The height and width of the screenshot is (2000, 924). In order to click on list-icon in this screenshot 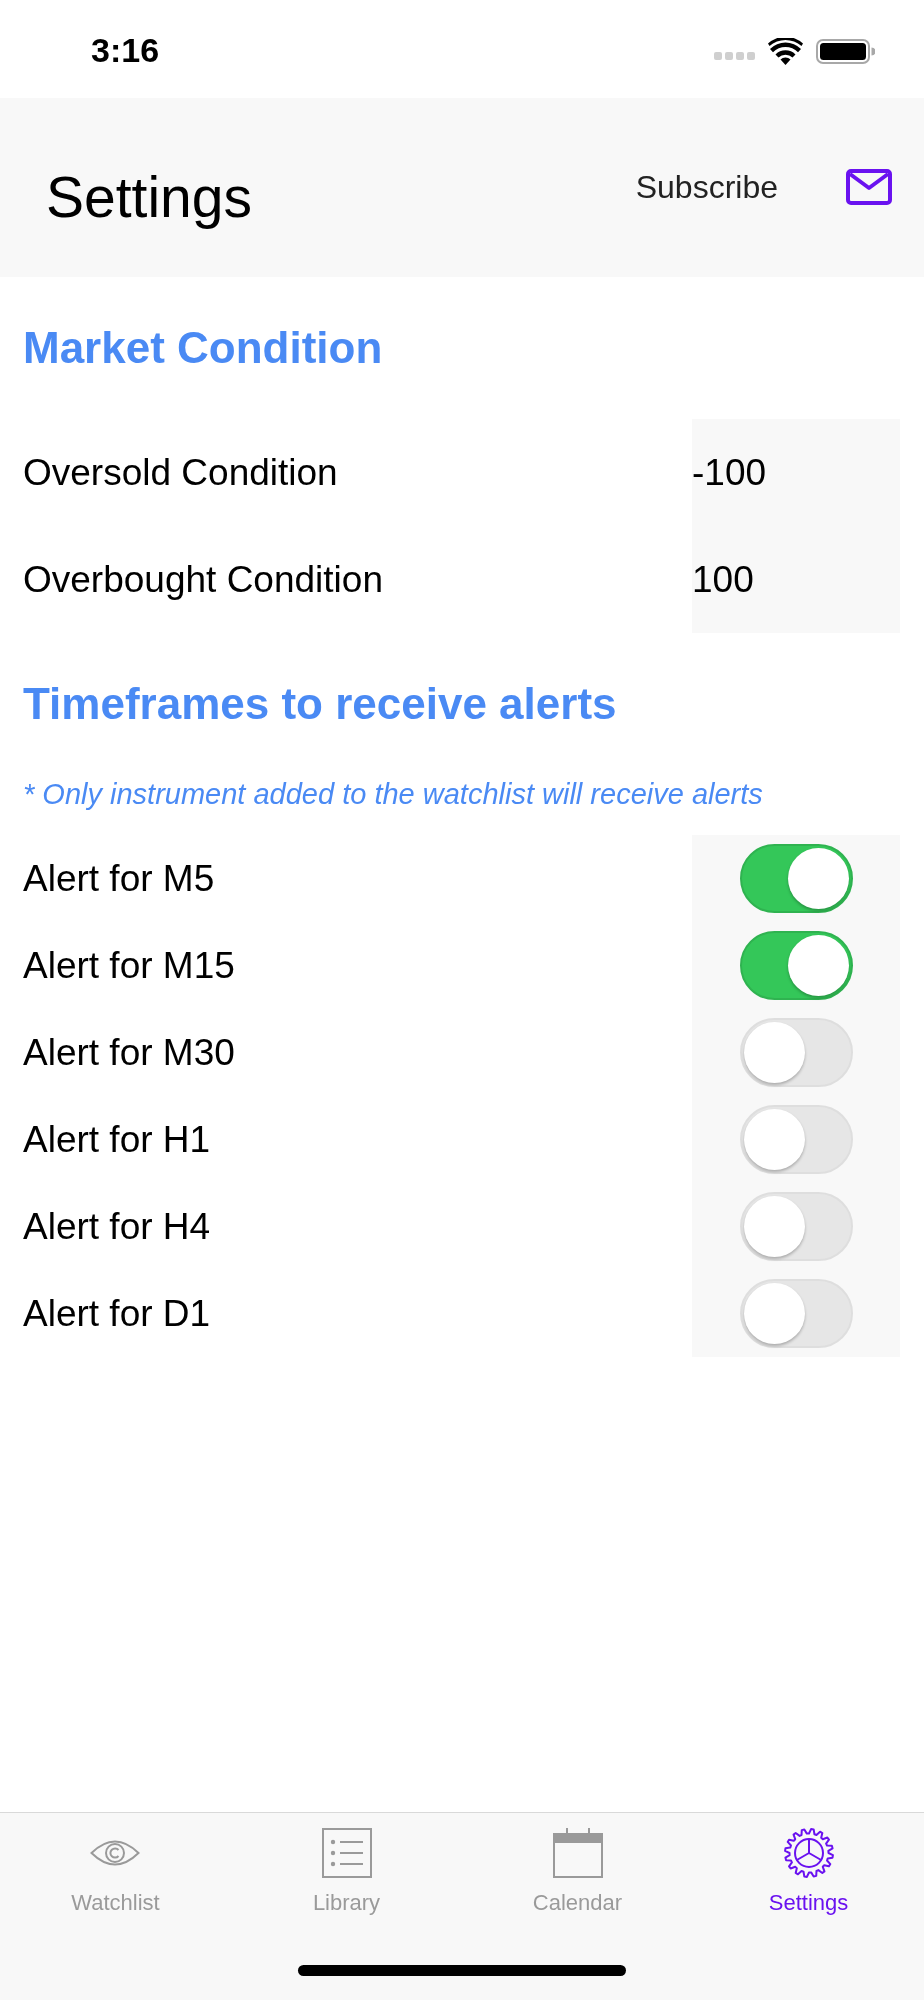, I will do `click(346, 1853)`.